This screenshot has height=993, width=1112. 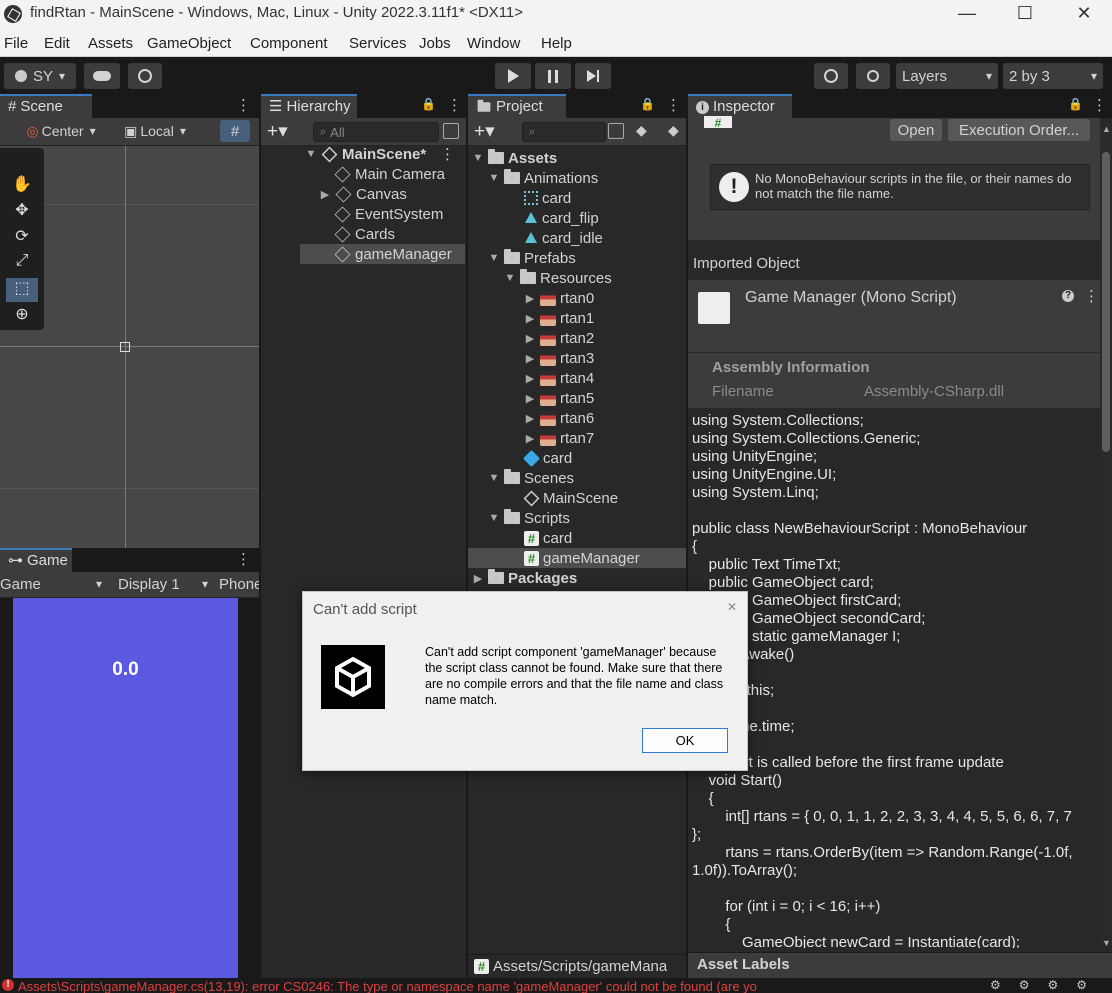 I want to click on project-item-rtan1: ▶ rtan1, so click(x=559, y=318).